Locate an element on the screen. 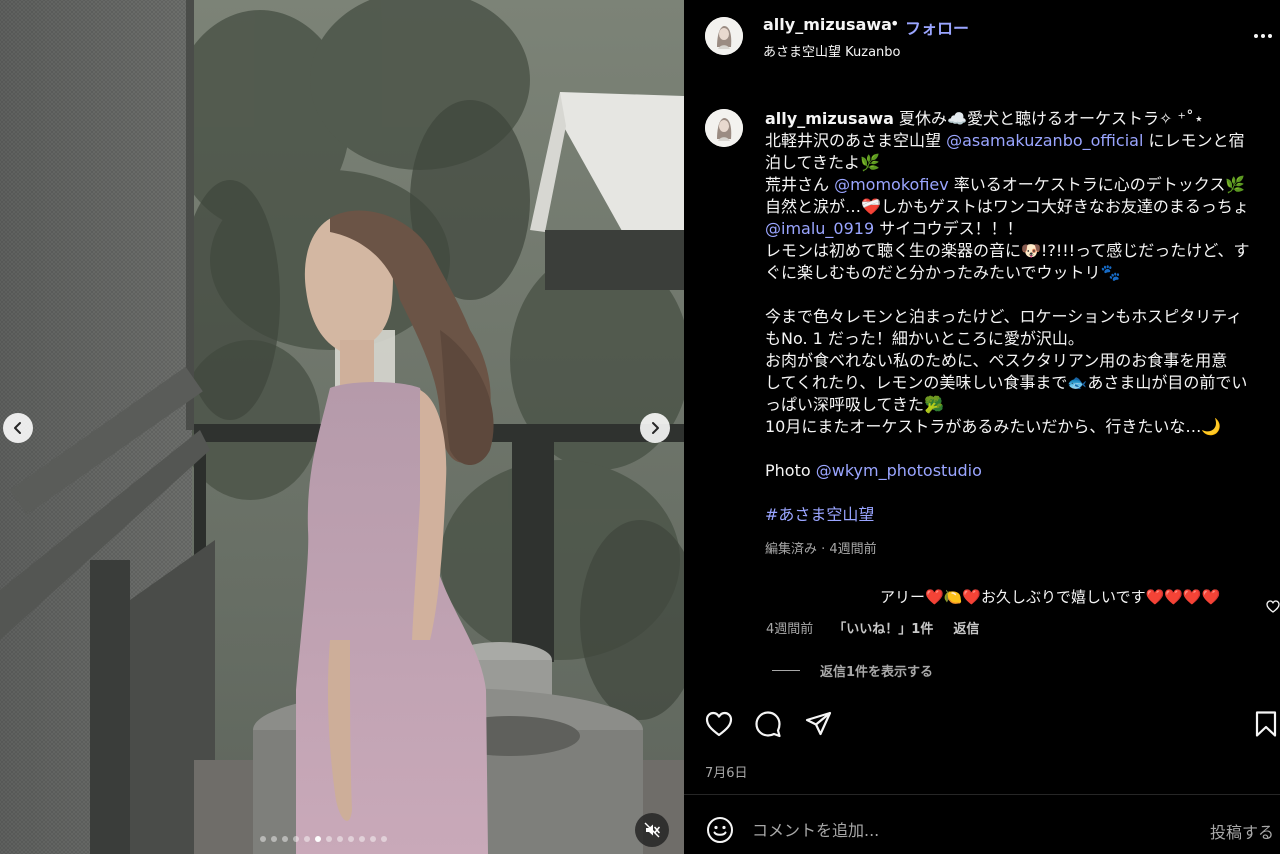 Image resolution: width=1280 pixels, height=854 pixels. mention-link: @momokofiev is located at coordinates (891, 184).